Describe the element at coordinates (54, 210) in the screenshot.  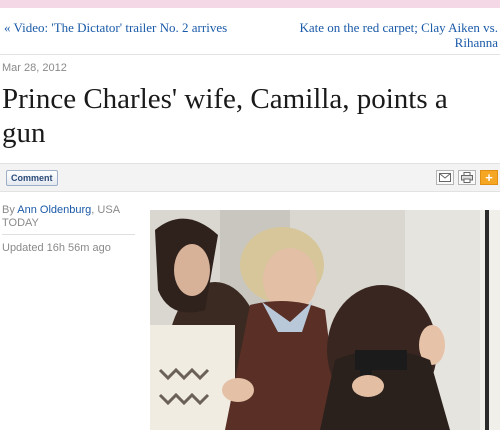
I see `author-link: Ann Oldenburg` at that location.